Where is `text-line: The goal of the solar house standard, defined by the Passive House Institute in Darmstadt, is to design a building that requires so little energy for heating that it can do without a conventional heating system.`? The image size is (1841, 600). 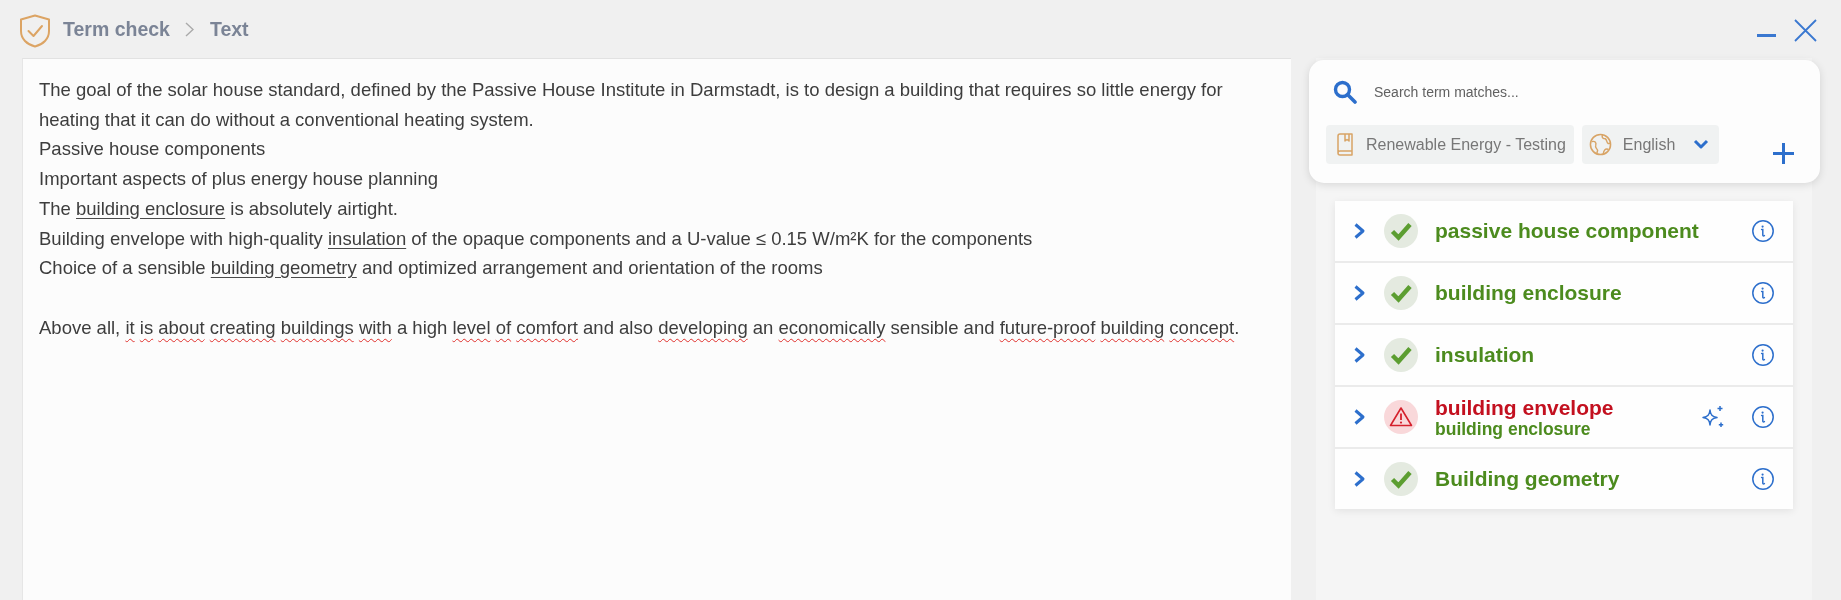
text-line: The goal of the solar house standard, defined by the Passive House Institute in Darmstadt, is to design a building that requires so little energy for heating that it can do without a conventional heating system. is located at coordinates (631, 105).